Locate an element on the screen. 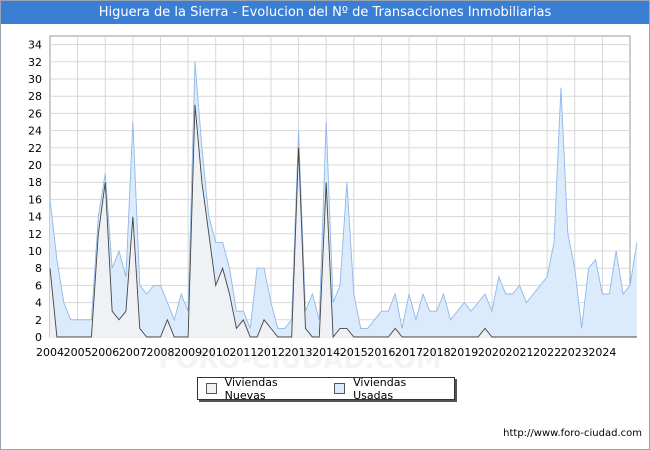  x-tick-label: 2016 is located at coordinates (381, 352).